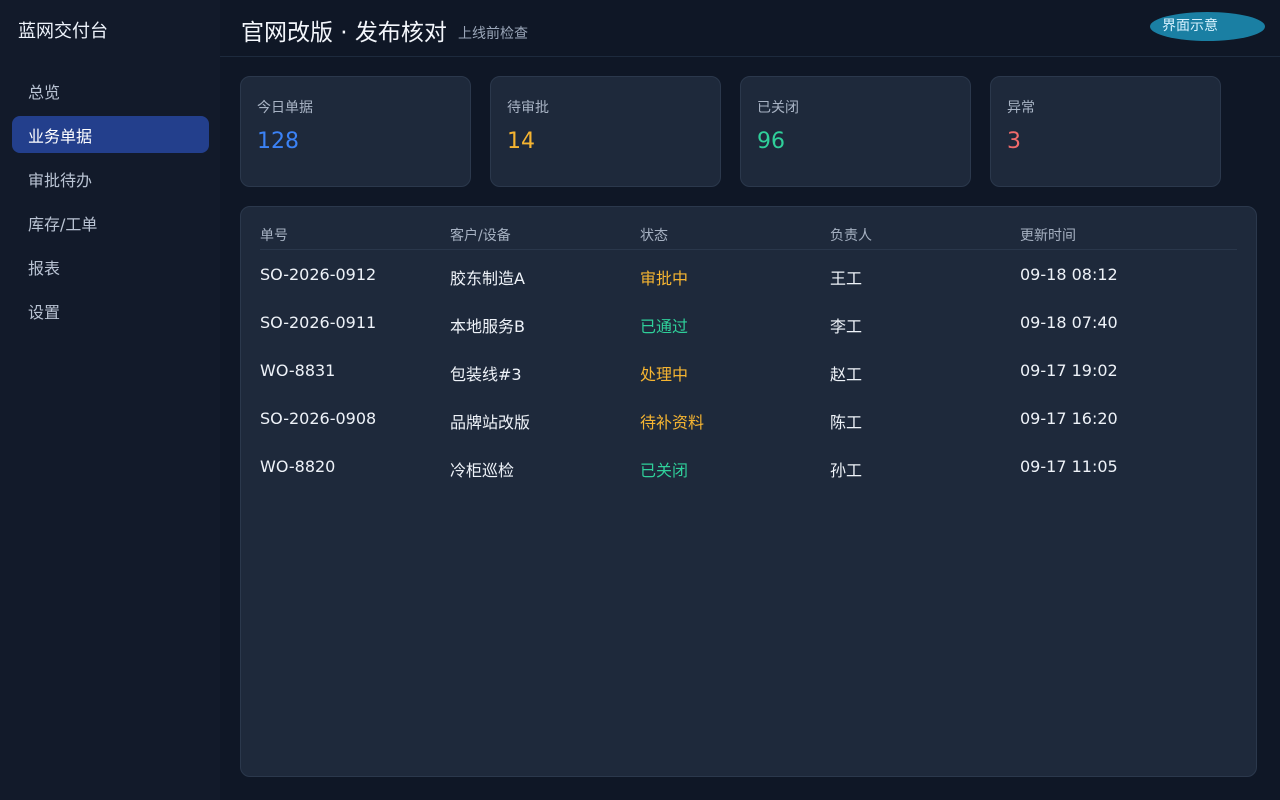  I want to click on column-header-status: 状态, so click(654, 235).